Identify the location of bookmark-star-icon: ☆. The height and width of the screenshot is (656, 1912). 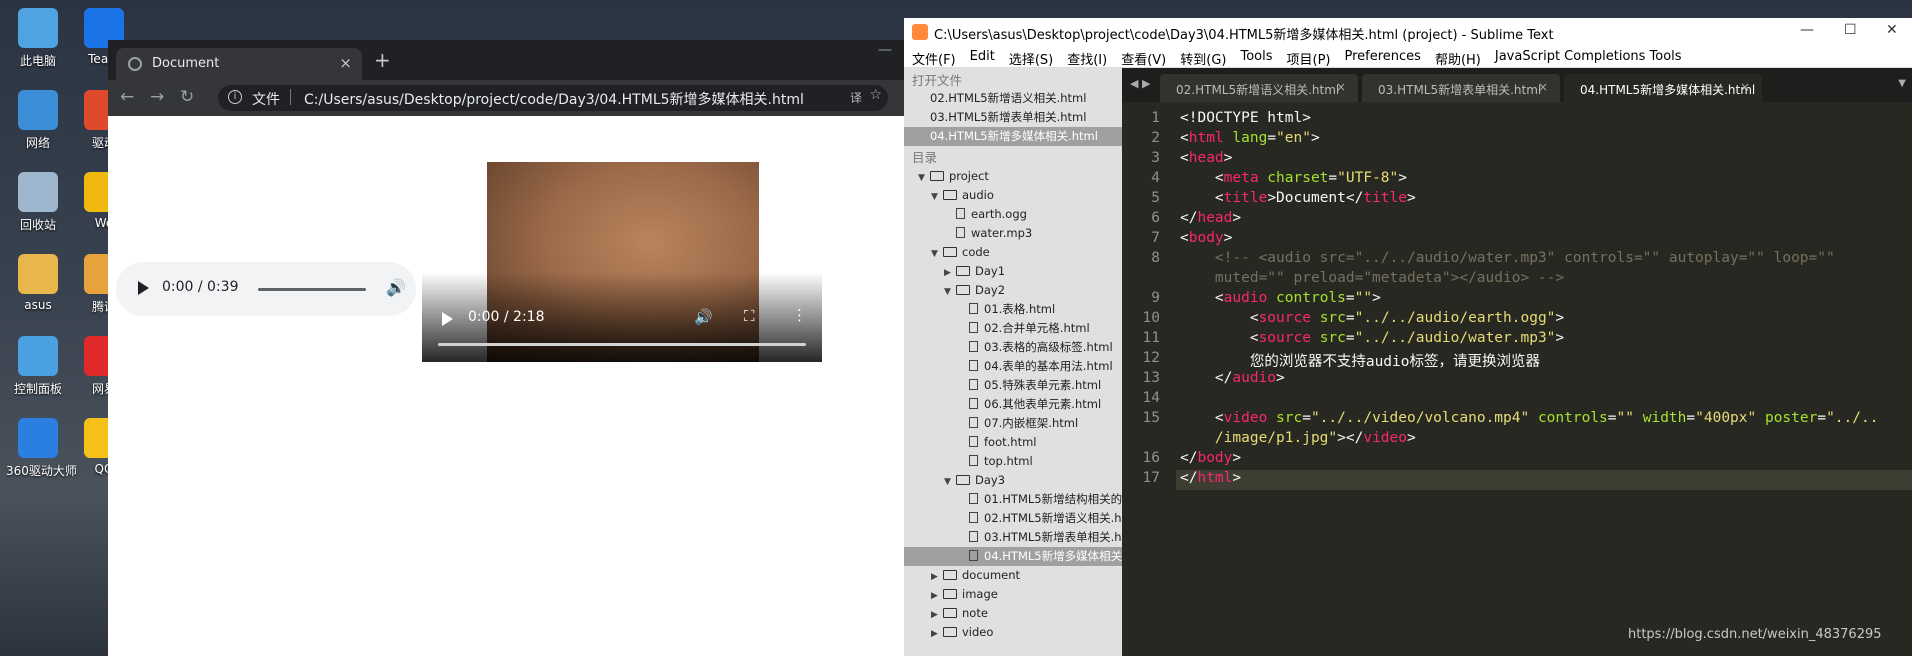
(875, 95).